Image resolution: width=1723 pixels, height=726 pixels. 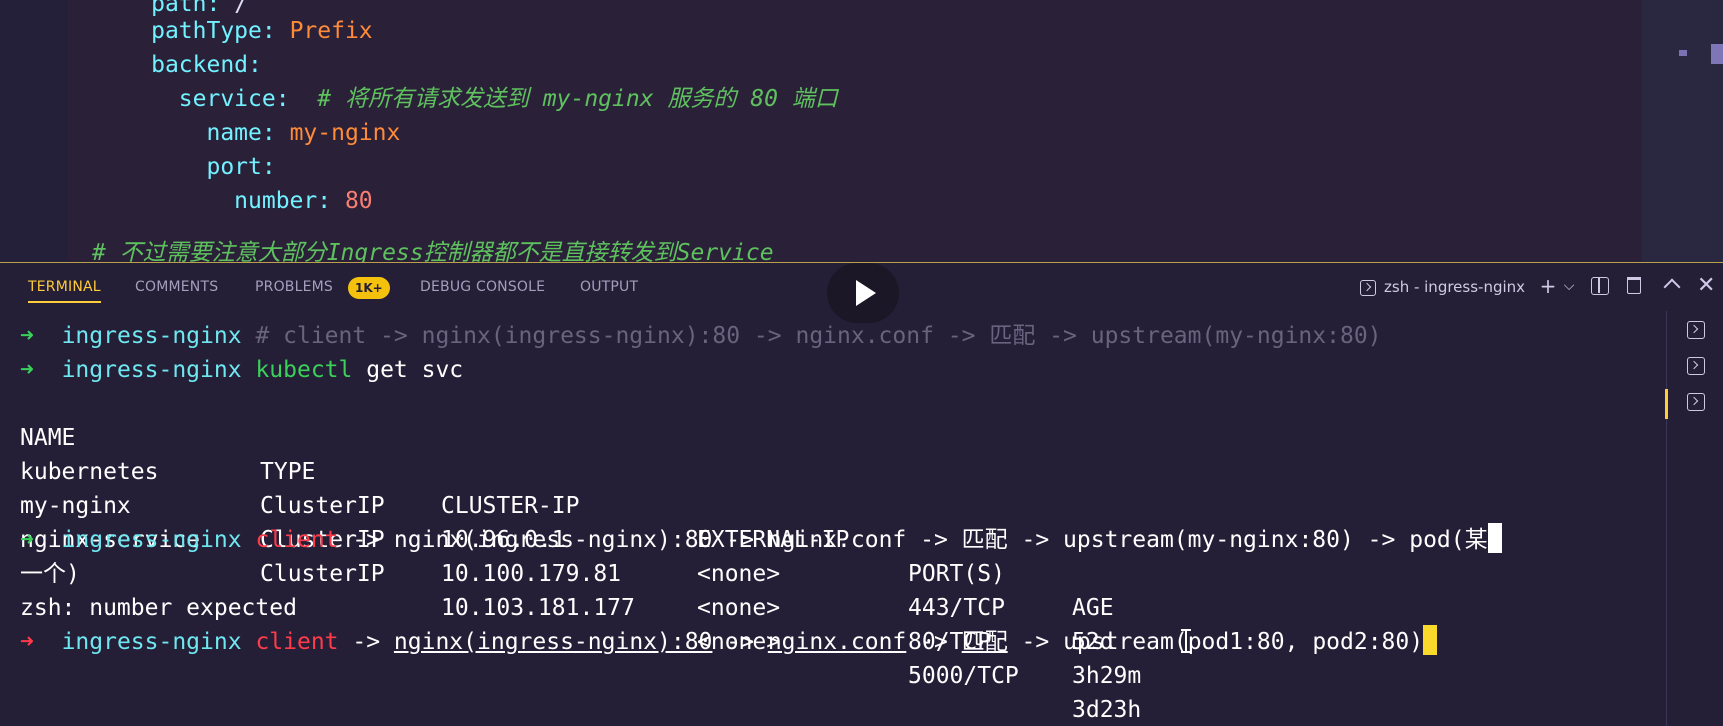 What do you see at coordinates (303, 133) in the screenshot?
I see `code-line: name: my-nginx` at bounding box center [303, 133].